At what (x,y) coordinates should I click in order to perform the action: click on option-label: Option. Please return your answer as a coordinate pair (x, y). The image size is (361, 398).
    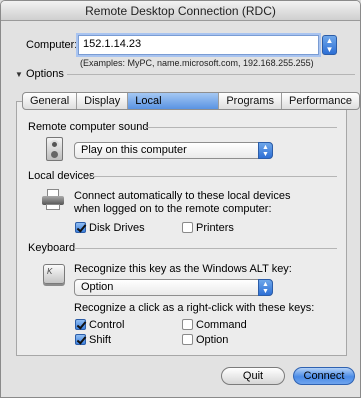
    Looking at the image, I should click on (212, 340).